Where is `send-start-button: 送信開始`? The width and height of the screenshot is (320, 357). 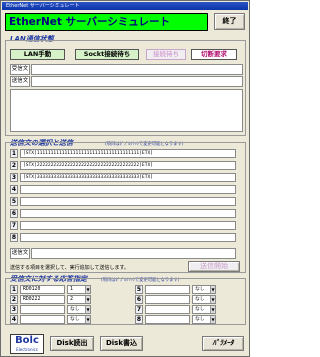
send-start-button: 送信開始 is located at coordinates (214, 266).